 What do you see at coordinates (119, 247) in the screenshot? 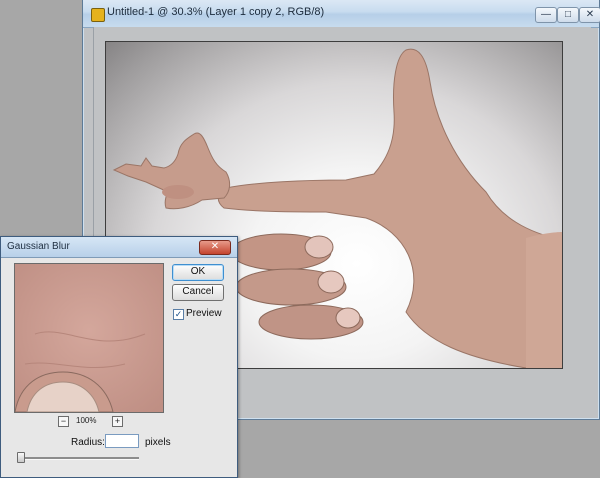
I see `dialog-titlebar: Gaussian Blur ✕` at bounding box center [119, 247].